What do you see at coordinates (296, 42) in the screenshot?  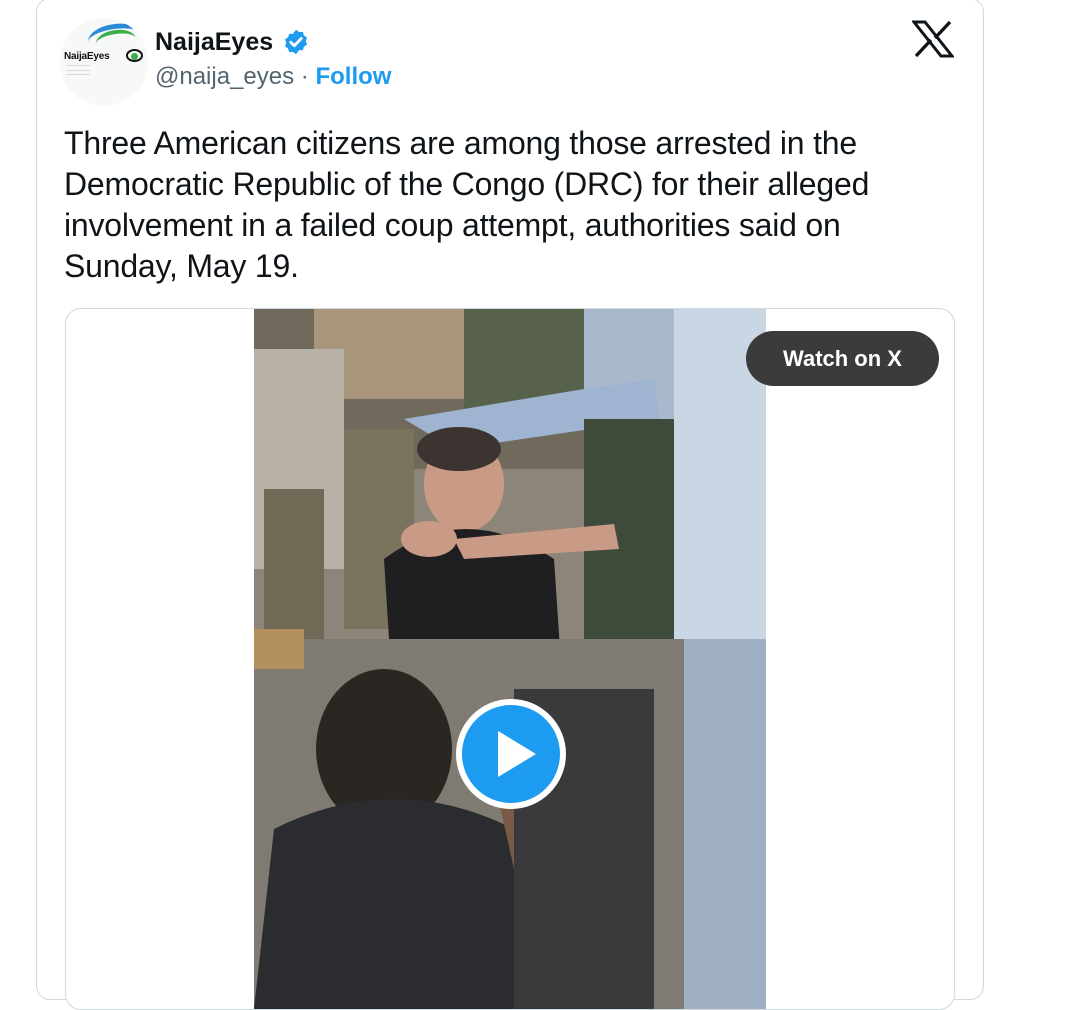 I see `verified-badge-icon` at bounding box center [296, 42].